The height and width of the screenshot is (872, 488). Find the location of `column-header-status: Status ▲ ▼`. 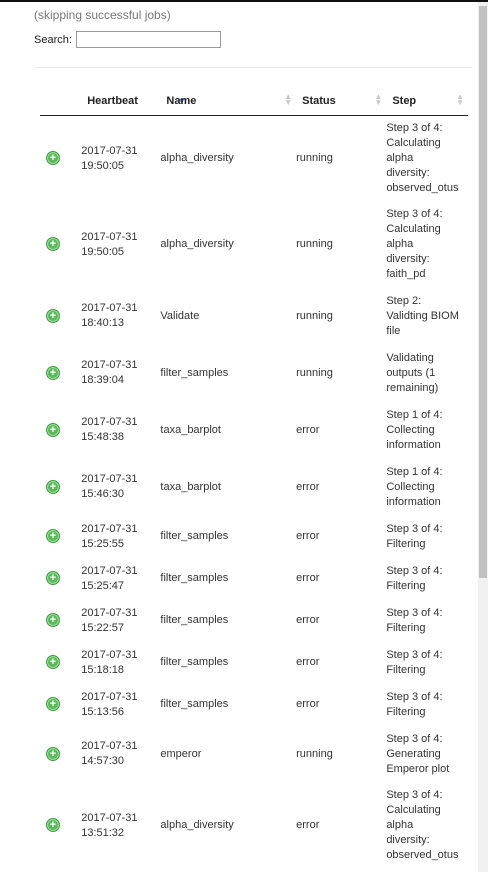

column-header-status: Status ▲ ▼ is located at coordinates (341, 101).